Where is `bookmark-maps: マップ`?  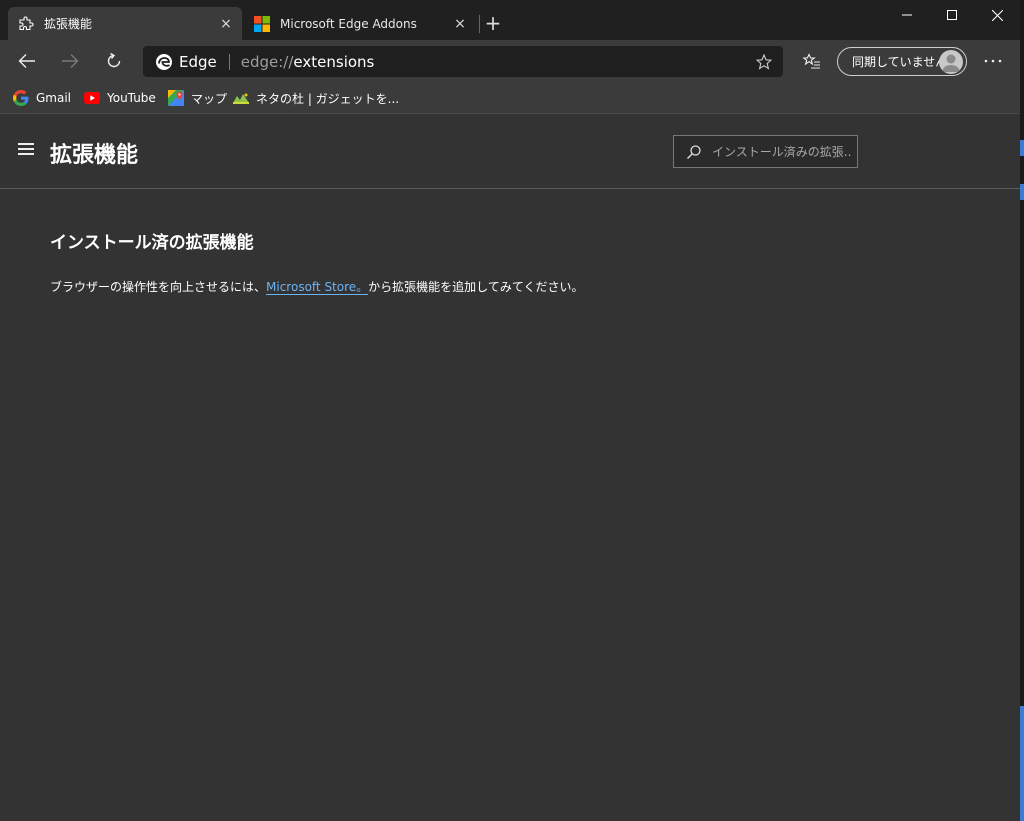 bookmark-maps: マップ is located at coordinates (197, 98).